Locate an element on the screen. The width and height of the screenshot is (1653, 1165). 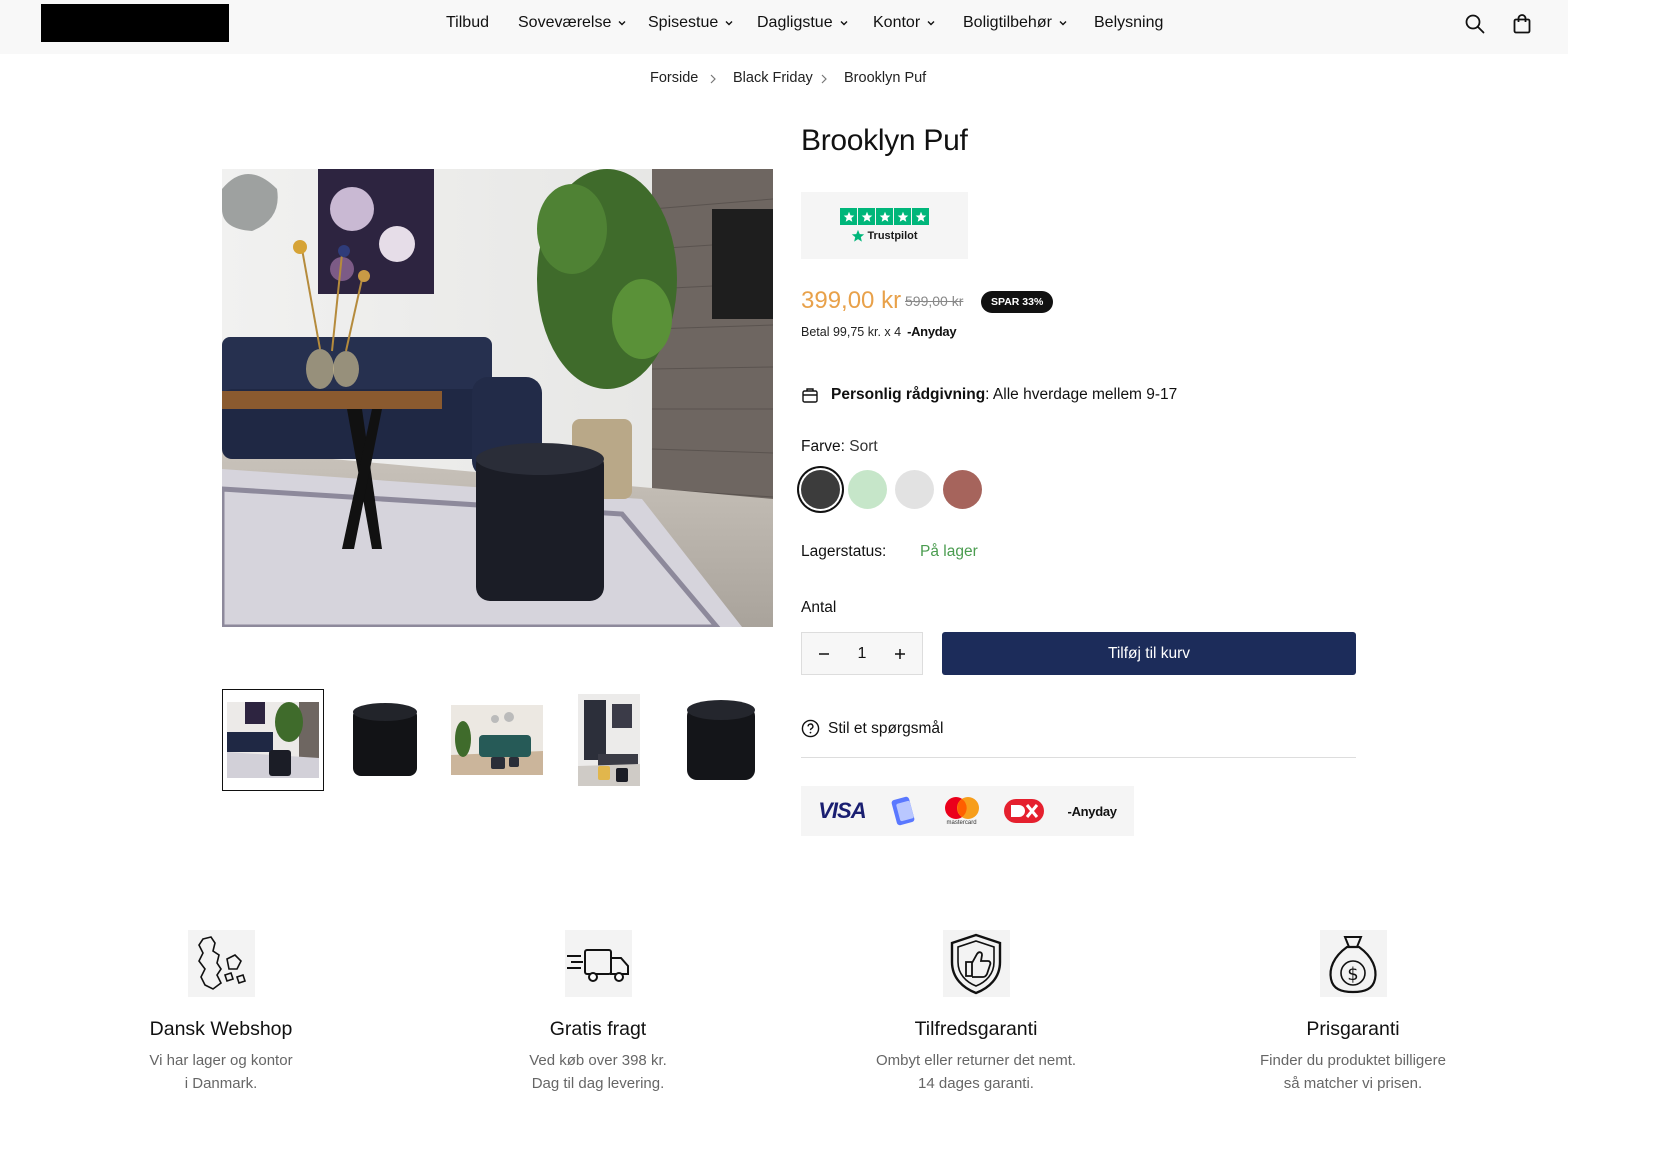
installment-text: Betal 99,75 kr. x 4 is located at coordinates (851, 331).